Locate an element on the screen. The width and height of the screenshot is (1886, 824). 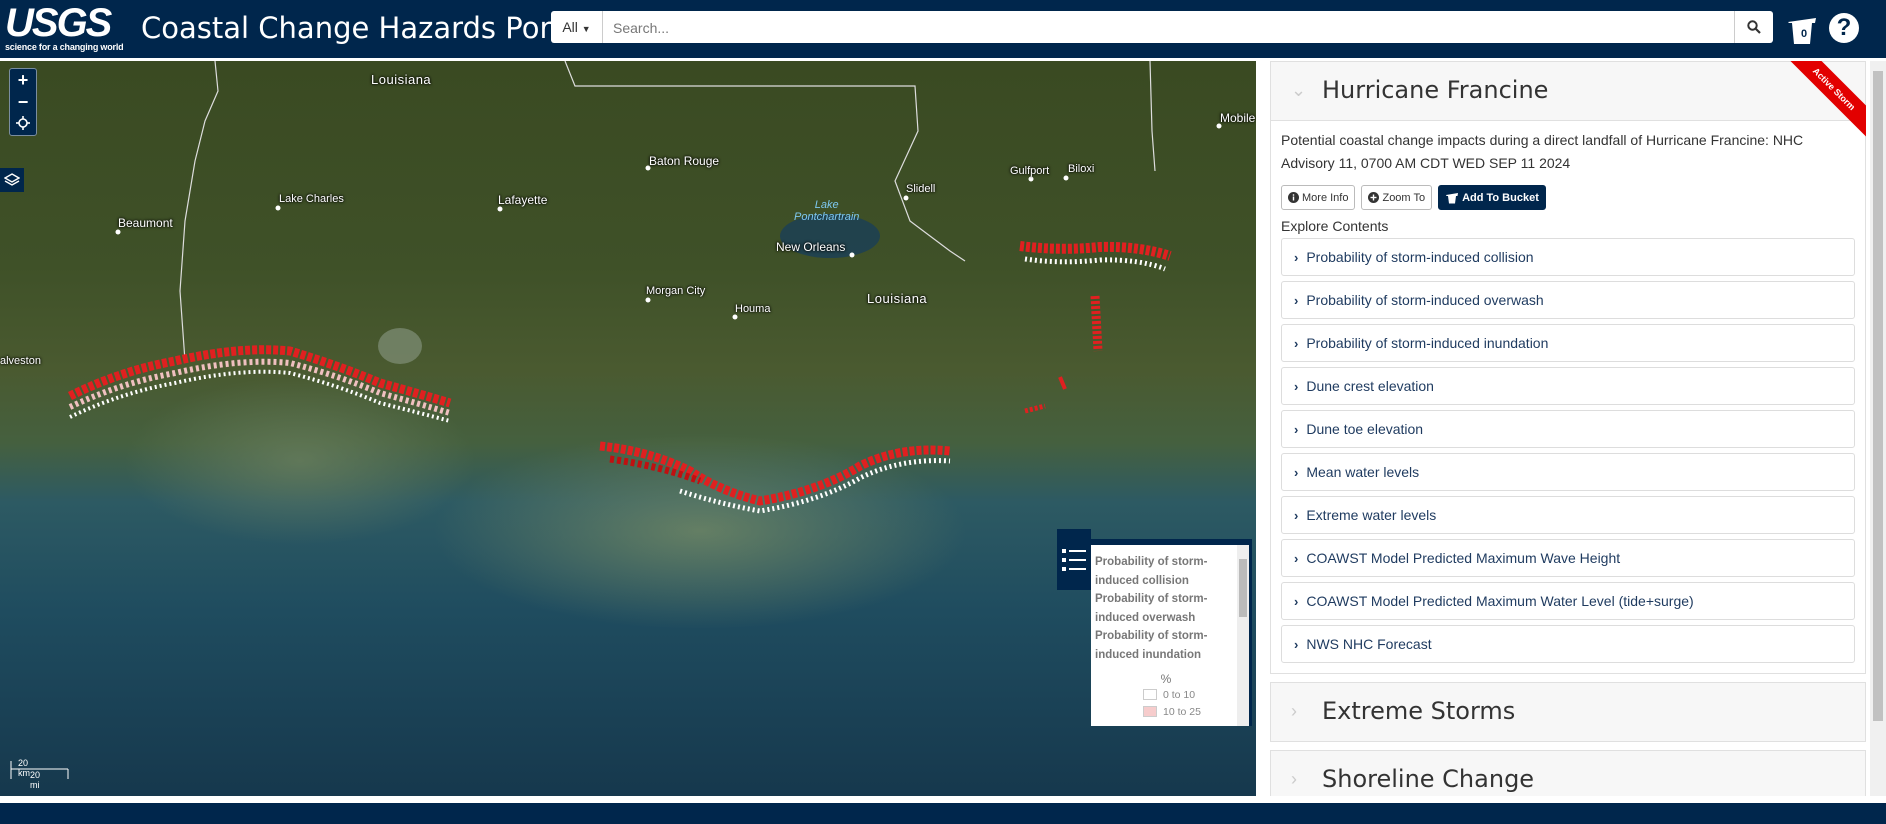
legend-toggle-button is located at coordinates (1074, 559).